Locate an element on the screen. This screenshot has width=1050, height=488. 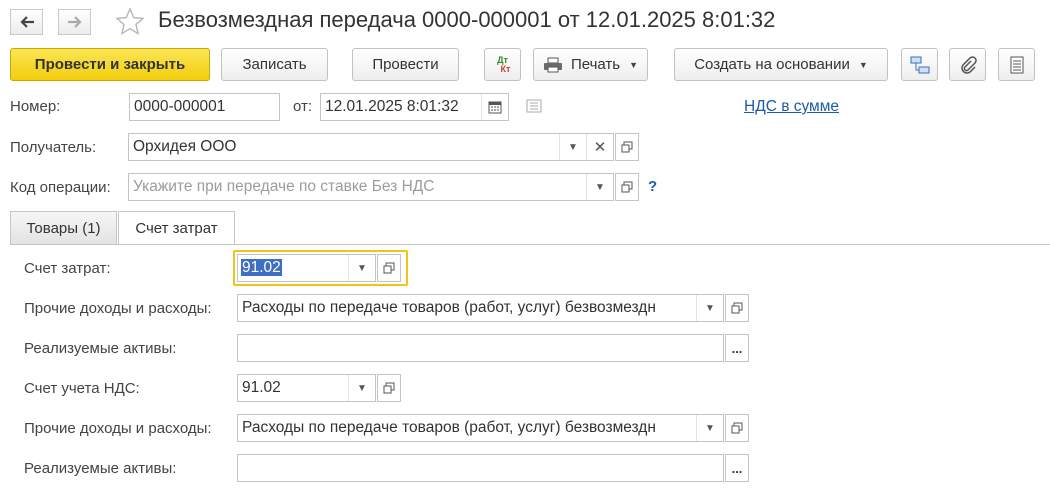
calendar-icon is located at coordinates (495, 107).